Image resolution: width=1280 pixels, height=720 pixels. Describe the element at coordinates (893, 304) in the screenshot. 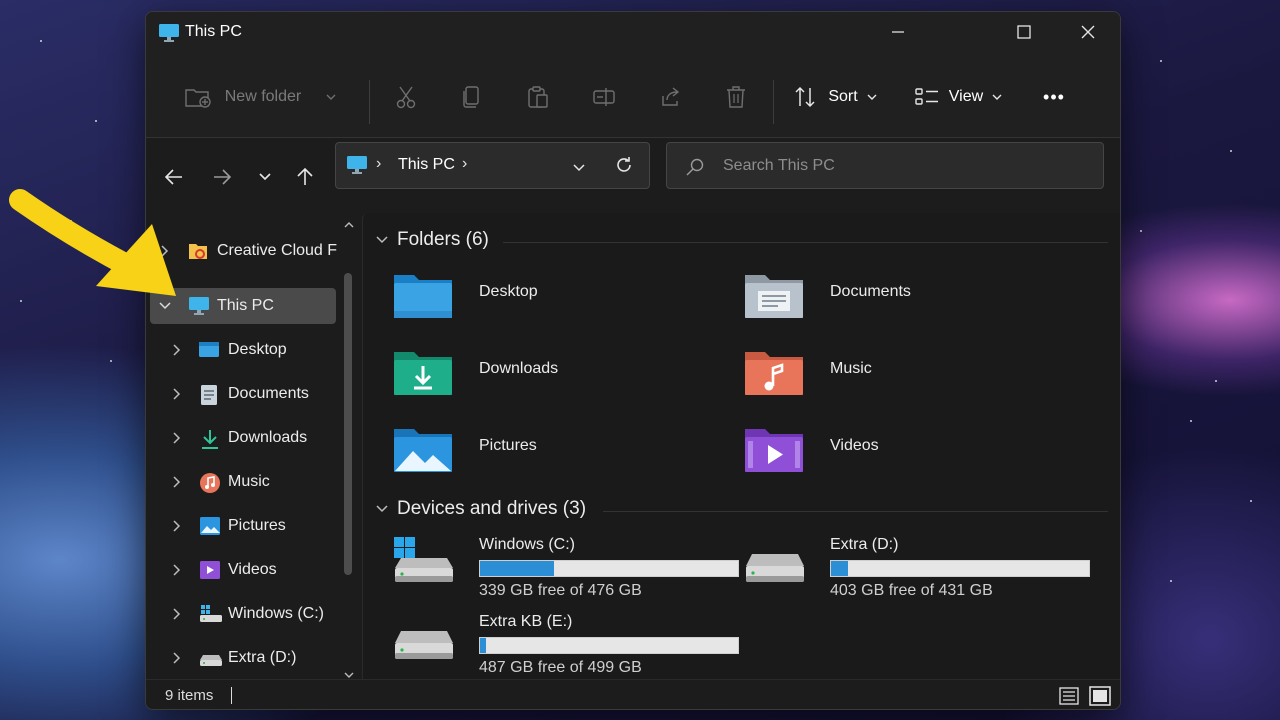

I see `folder-tile-documents: Documents` at that location.